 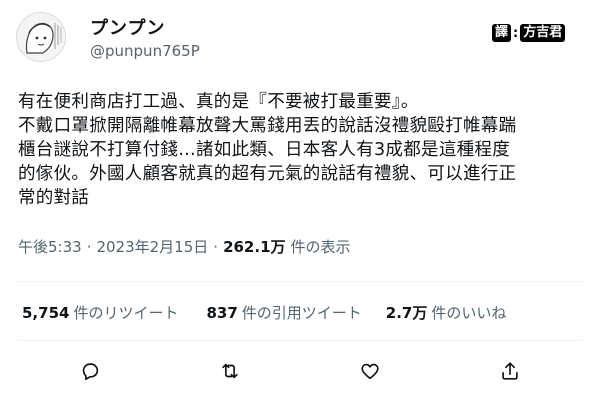 I want to click on avatar, so click(x=41, y=37).